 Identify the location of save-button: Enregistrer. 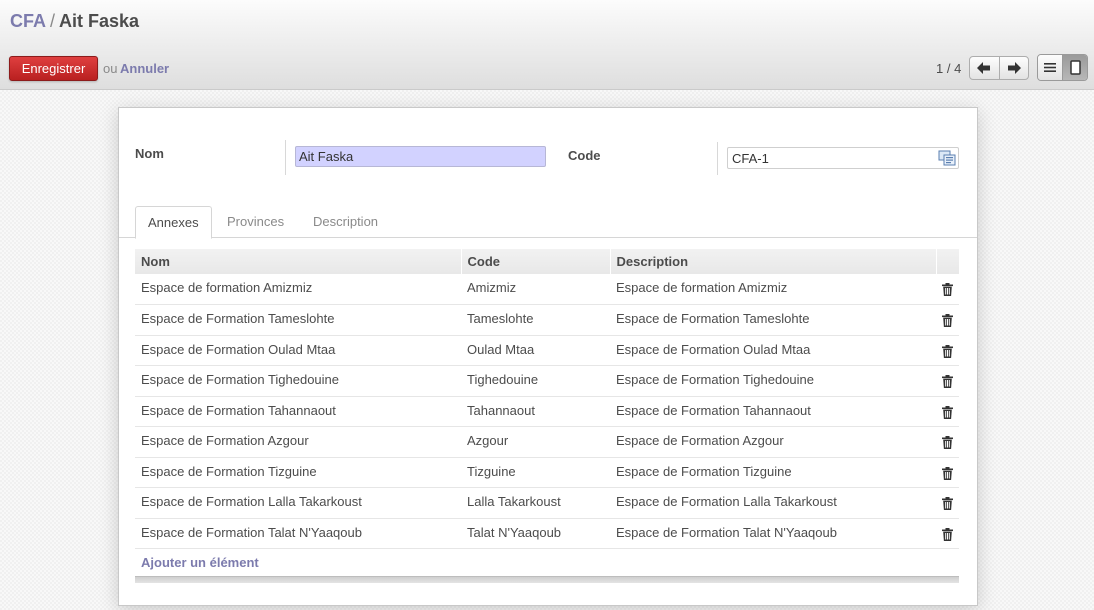
(53, 68).